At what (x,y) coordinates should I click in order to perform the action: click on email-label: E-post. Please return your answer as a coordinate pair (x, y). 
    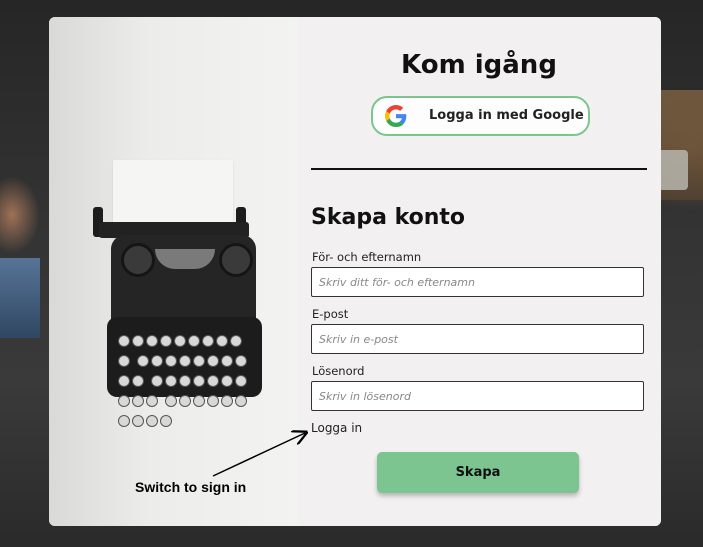
    Looking at the image, I should click on (330, 314).